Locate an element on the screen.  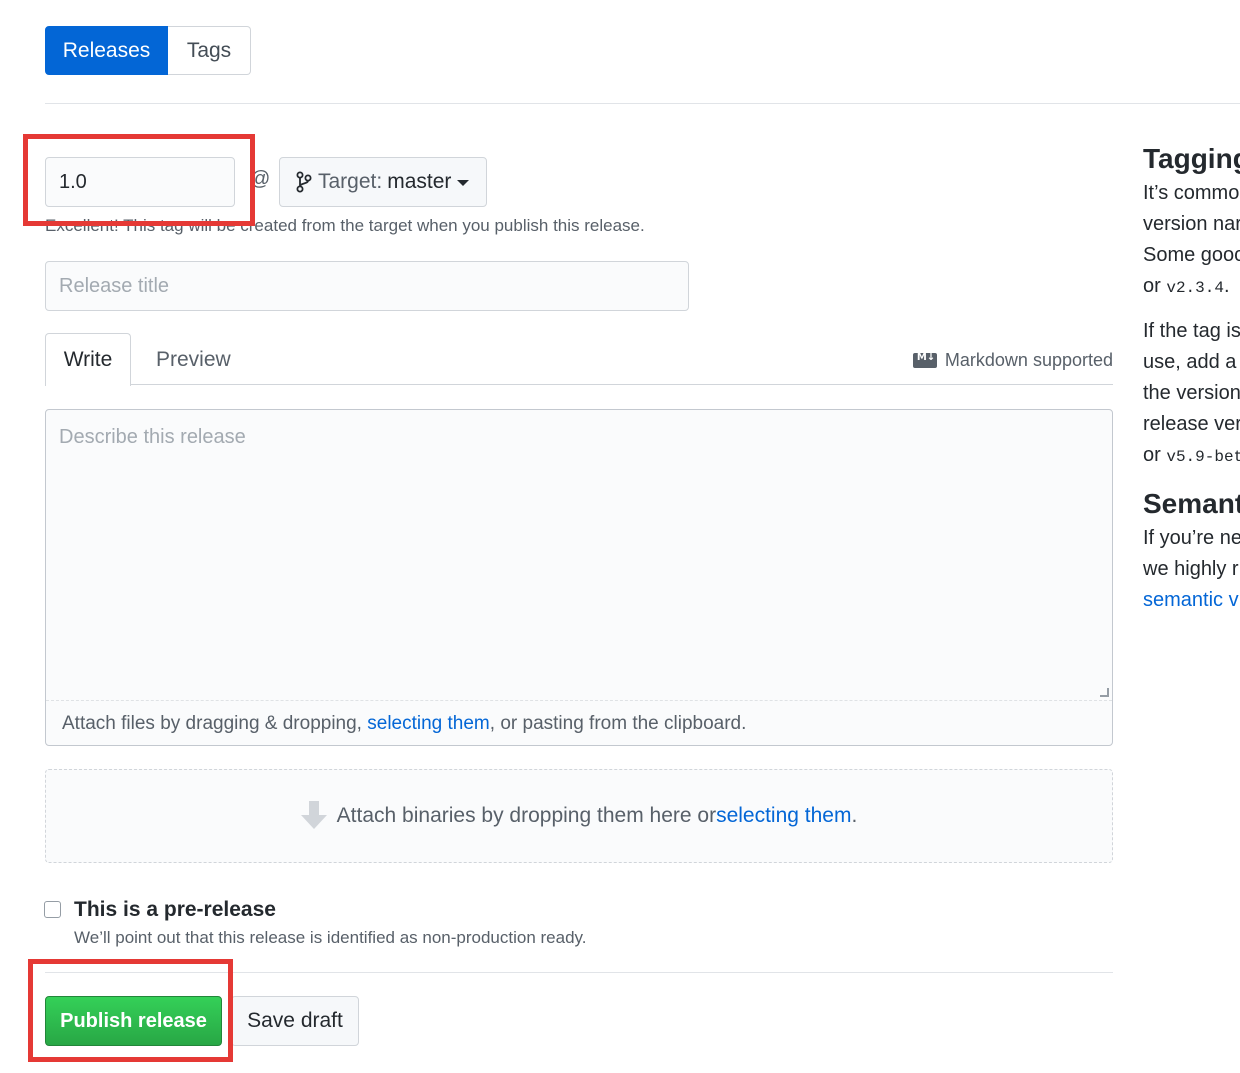
tab-write: Write is located at coordinates (88, 359).